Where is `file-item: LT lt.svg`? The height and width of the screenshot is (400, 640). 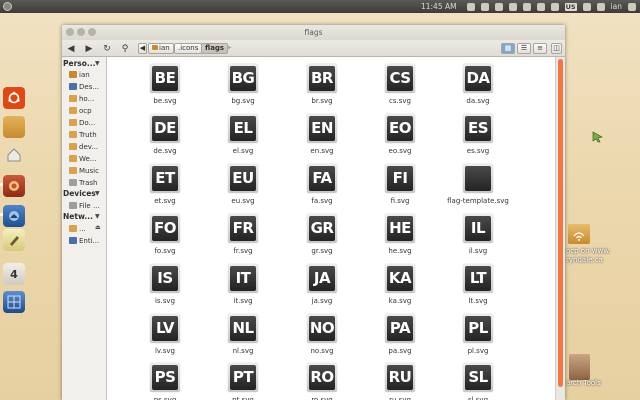 file-item: LT lt.svg is located at coordinates (477, 281).